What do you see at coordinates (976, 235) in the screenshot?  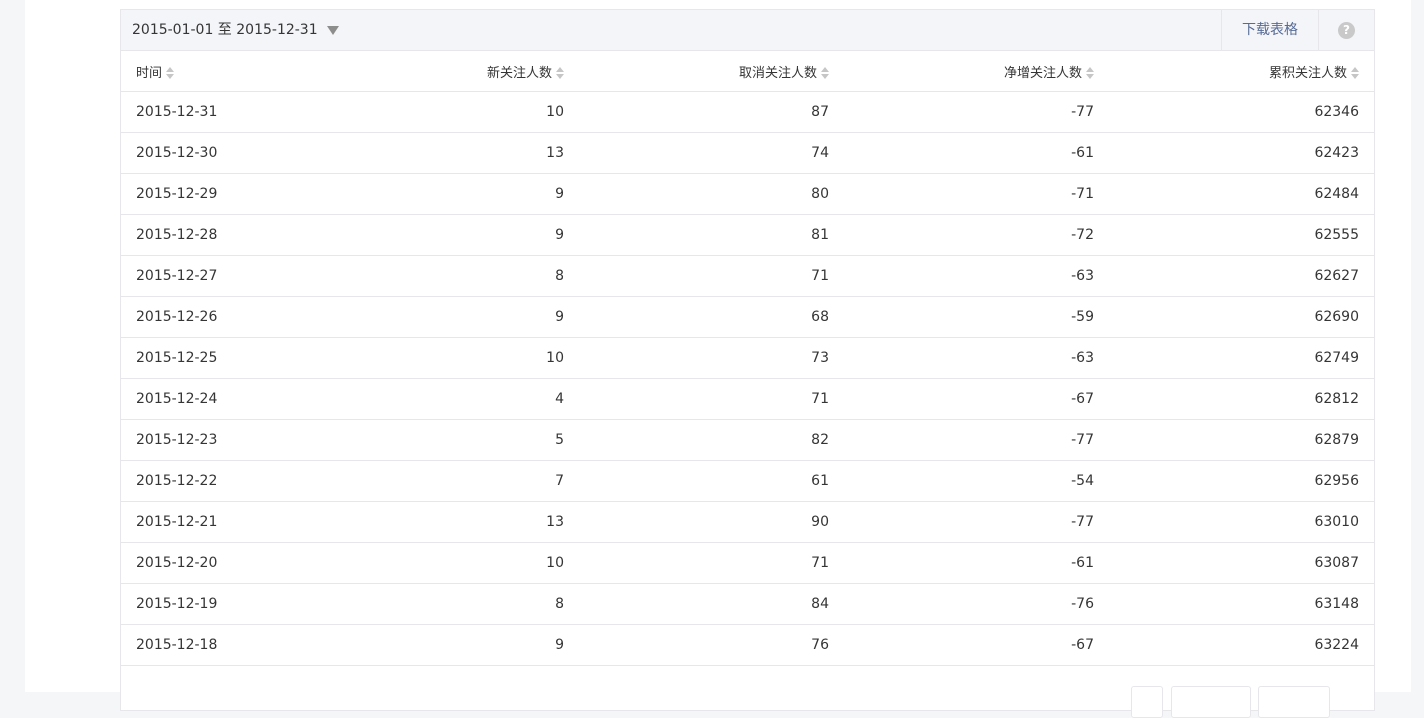 I see `cell-net-growth: -72` at bounding box center [976, 235].